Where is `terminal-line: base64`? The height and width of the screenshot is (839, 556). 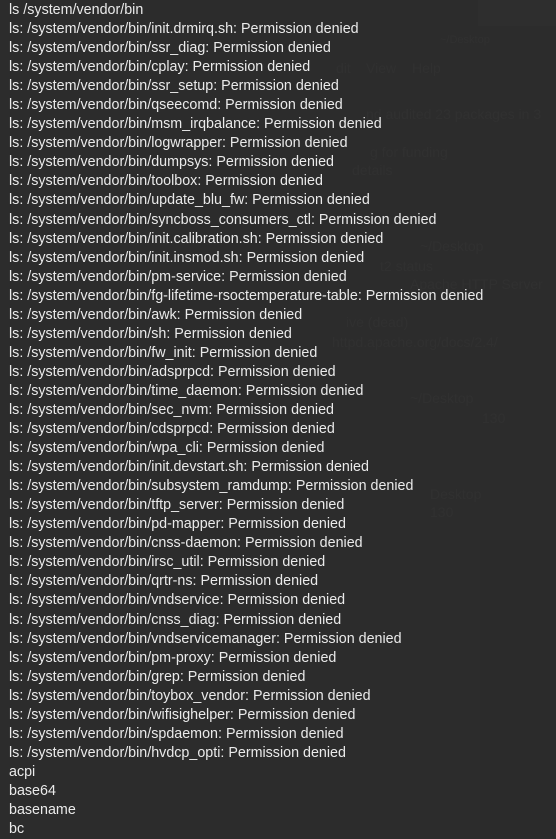 terminal-line: base64 is located at coordinates (32, 790).